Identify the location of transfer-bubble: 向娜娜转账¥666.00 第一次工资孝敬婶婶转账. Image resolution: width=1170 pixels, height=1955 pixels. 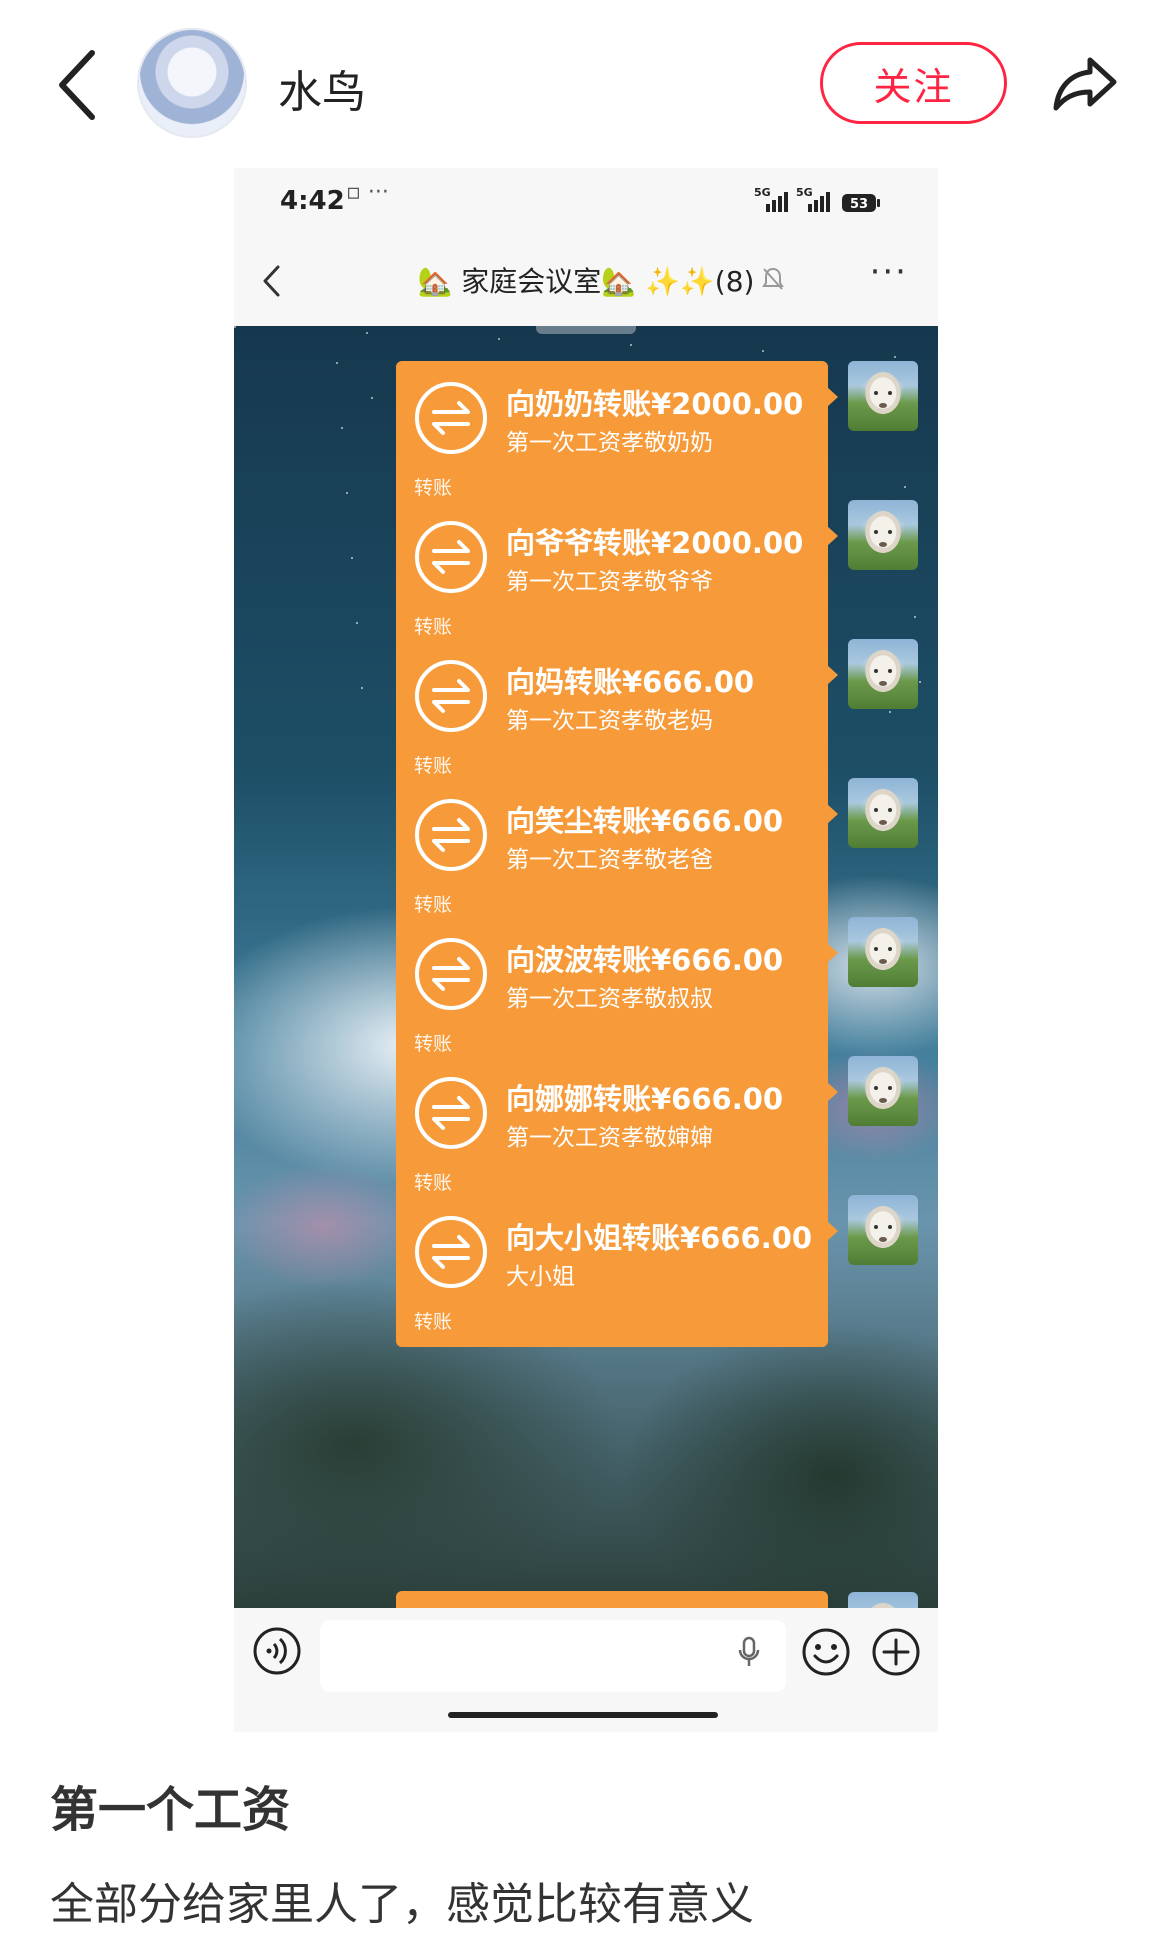
(617, 1132).